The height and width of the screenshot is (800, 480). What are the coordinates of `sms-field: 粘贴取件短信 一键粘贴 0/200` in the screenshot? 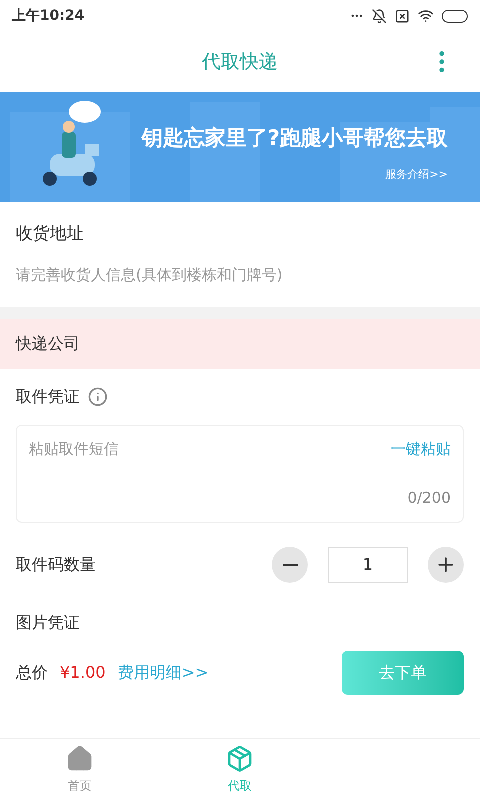 It's located at (240, 473).